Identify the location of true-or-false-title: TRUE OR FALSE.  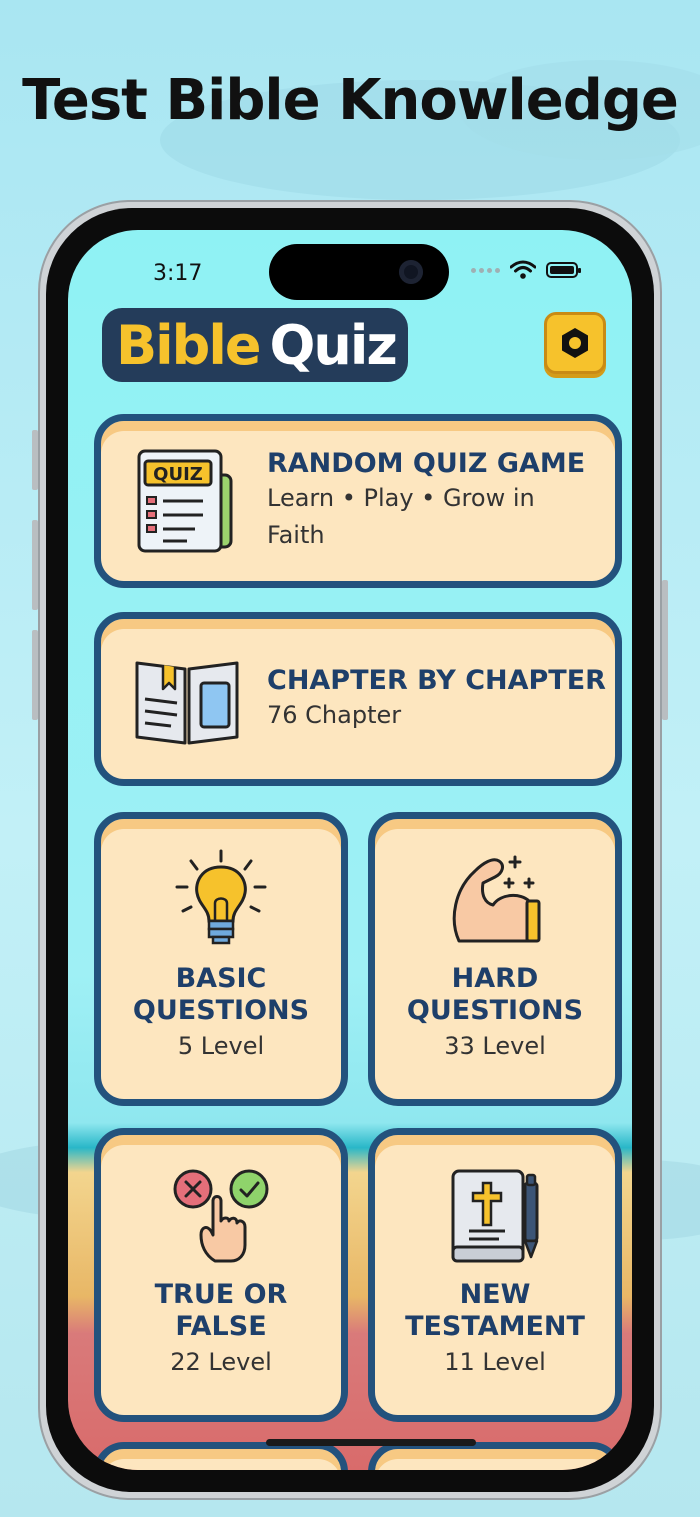
(221, 1310).